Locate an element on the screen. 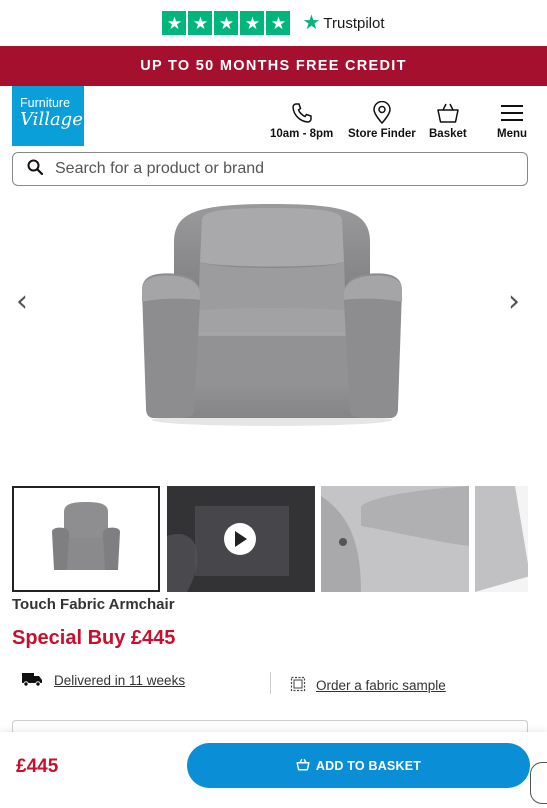 Image resolution: width=547 pixels, height=808 pixels. nav-opening-hours: 10am - 8pm is located at coordinates (301, 120).